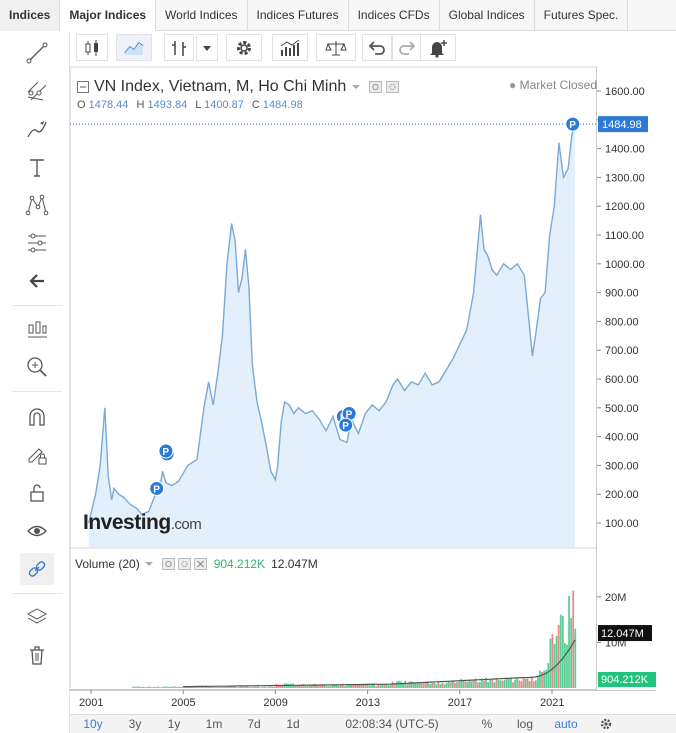 The image size is (676, 733). I want to click on text-icon, so click(37, 167).